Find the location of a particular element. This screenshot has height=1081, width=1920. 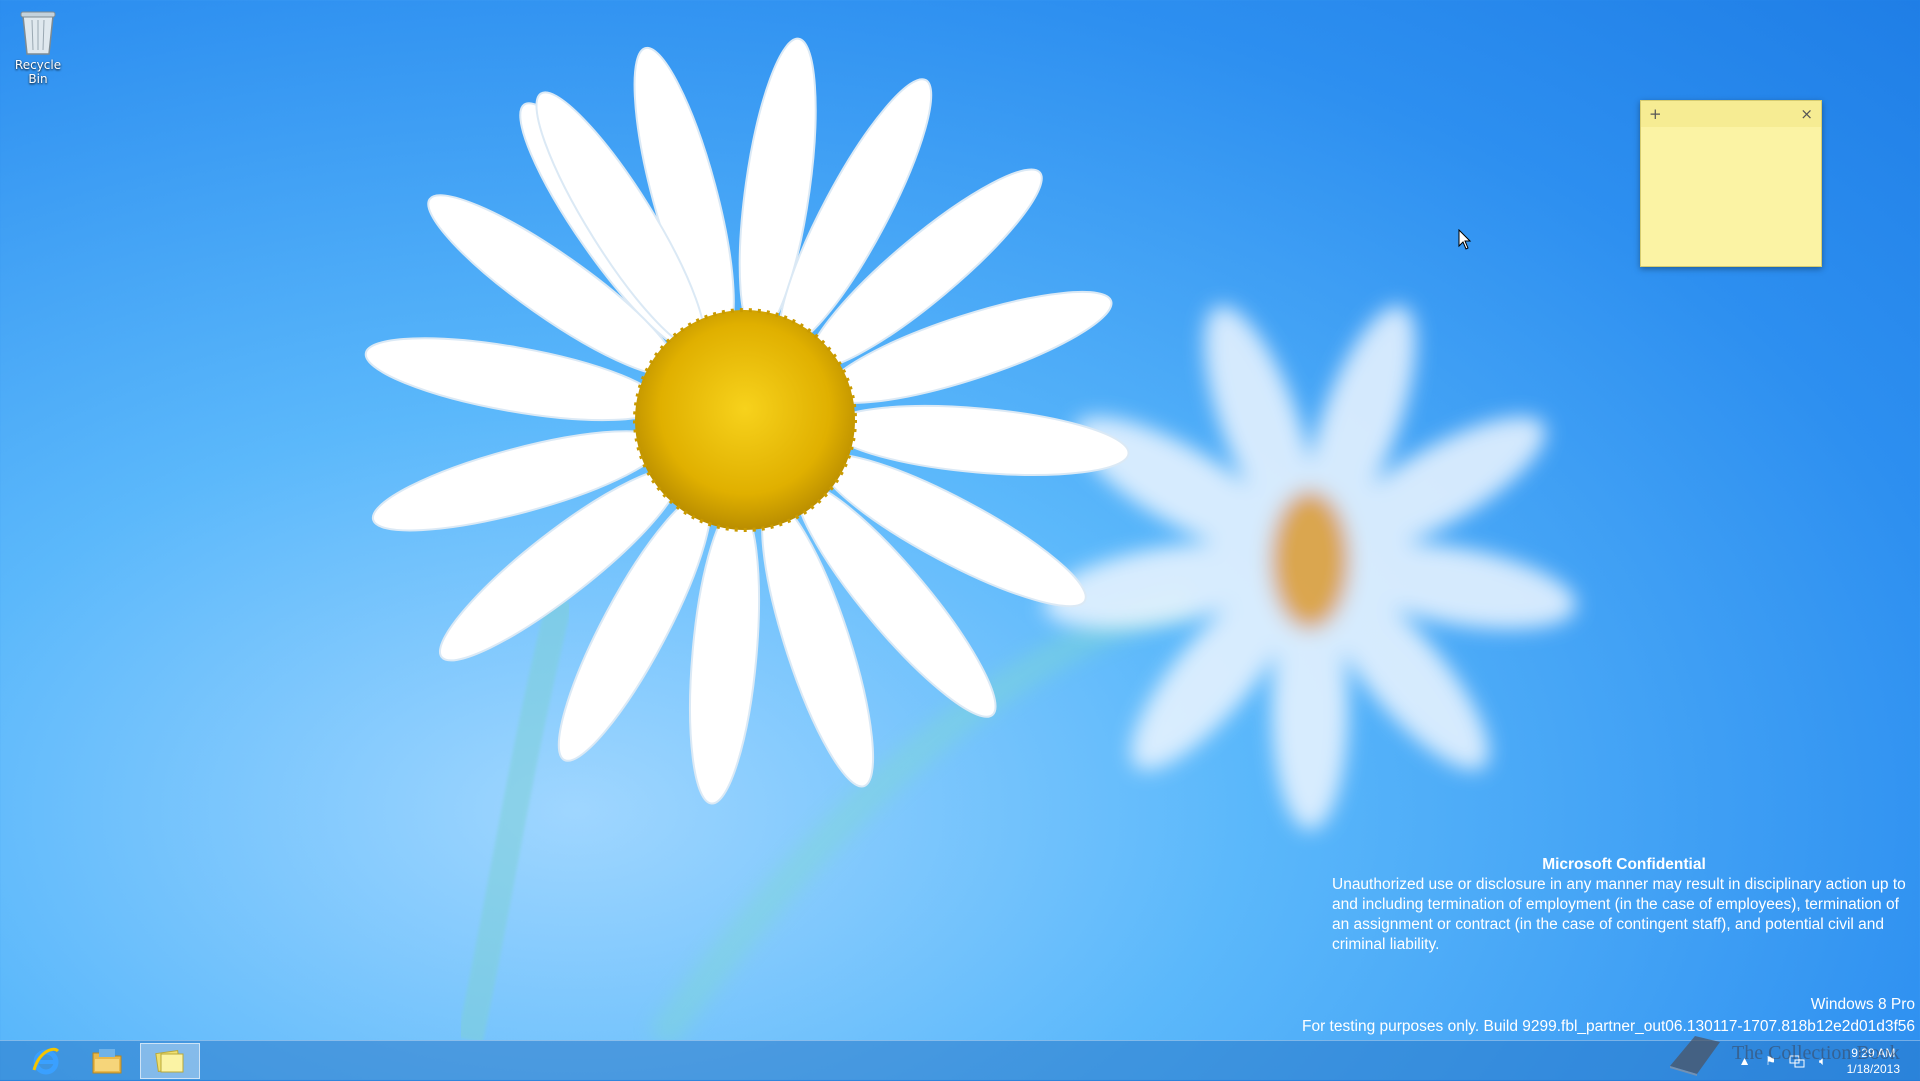

desktop-icon-recycle-bin: Recycle Bin is located at coordinates (38, 46).